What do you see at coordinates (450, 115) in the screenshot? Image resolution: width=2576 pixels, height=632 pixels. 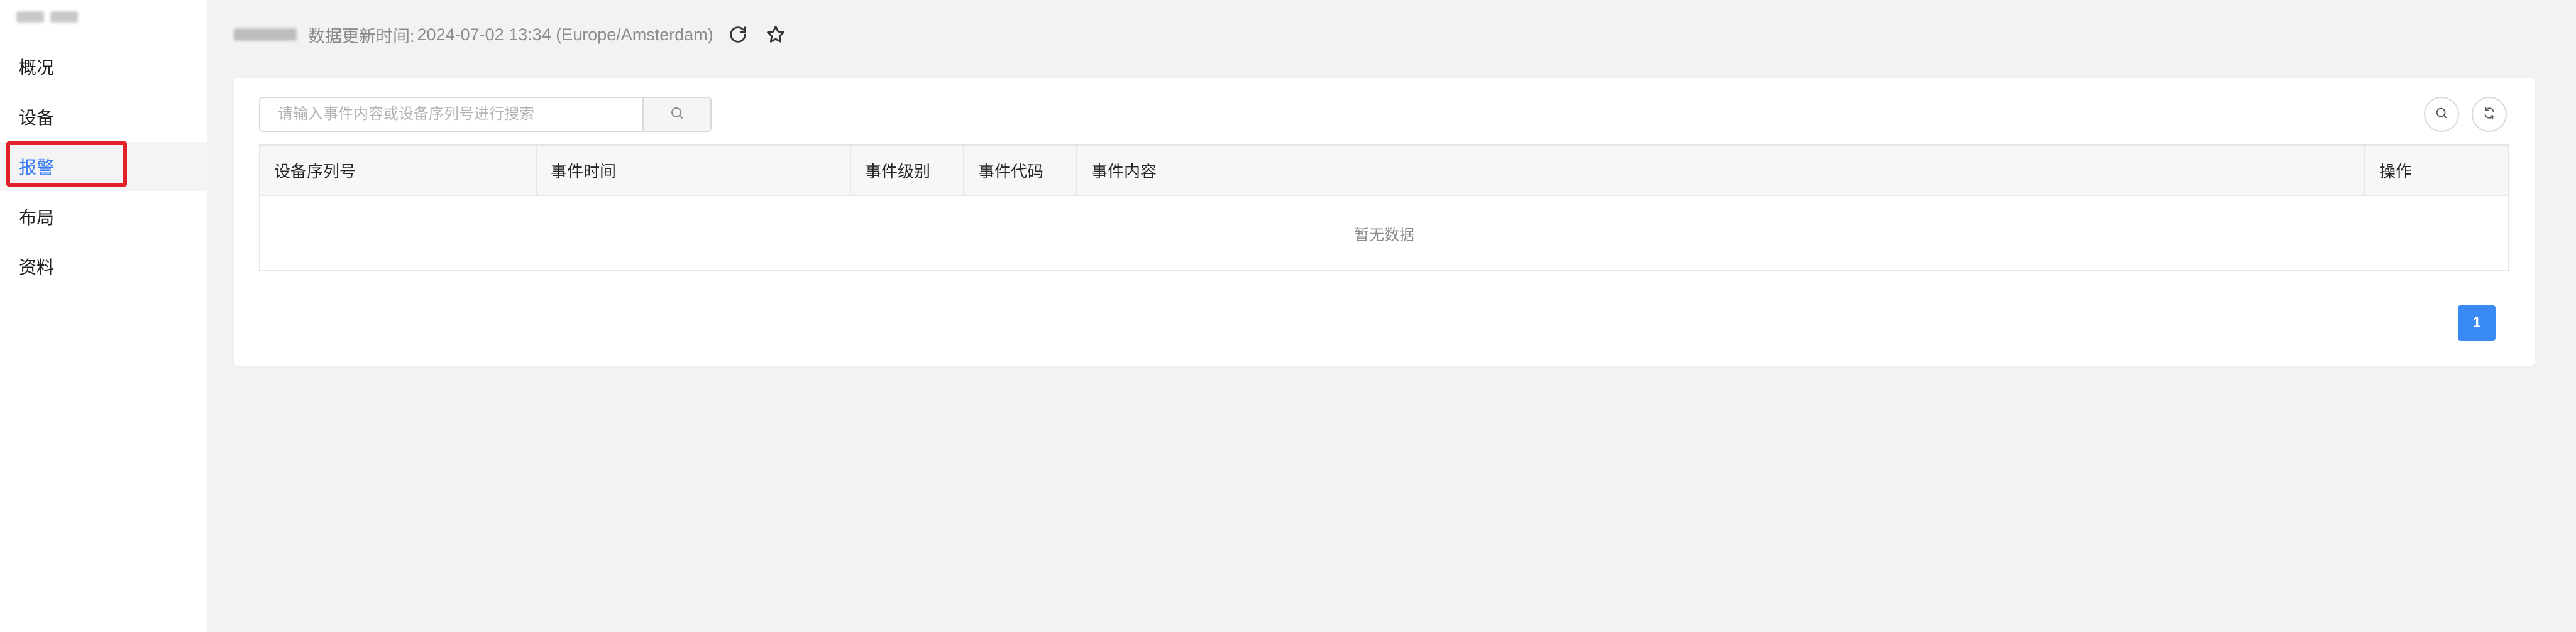 I see `search-input` at bounding box center [450, 115].